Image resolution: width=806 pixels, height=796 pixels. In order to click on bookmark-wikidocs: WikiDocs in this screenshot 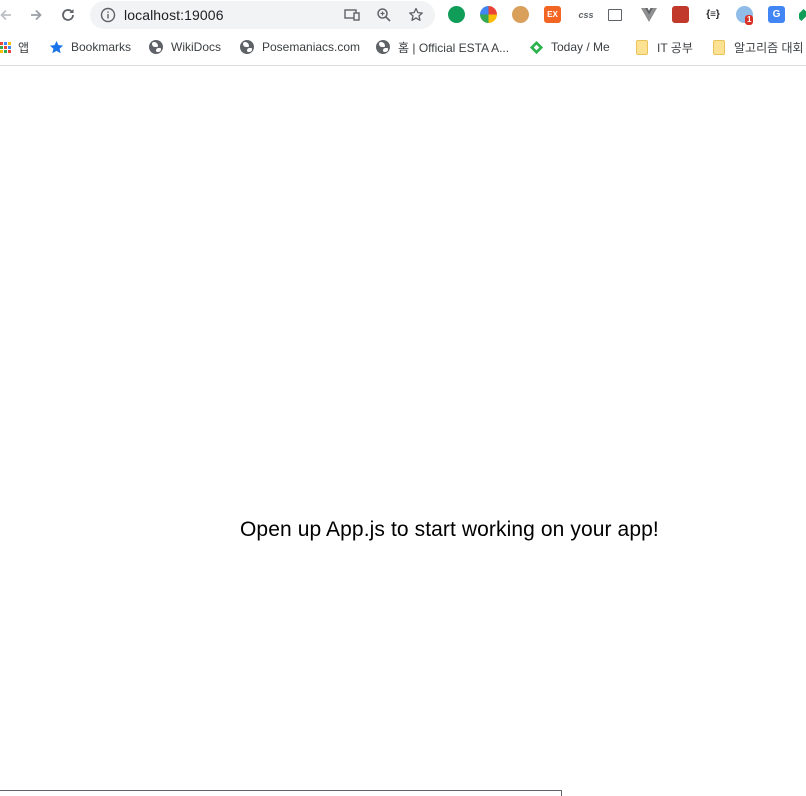, I will do `click(184, 47)`.